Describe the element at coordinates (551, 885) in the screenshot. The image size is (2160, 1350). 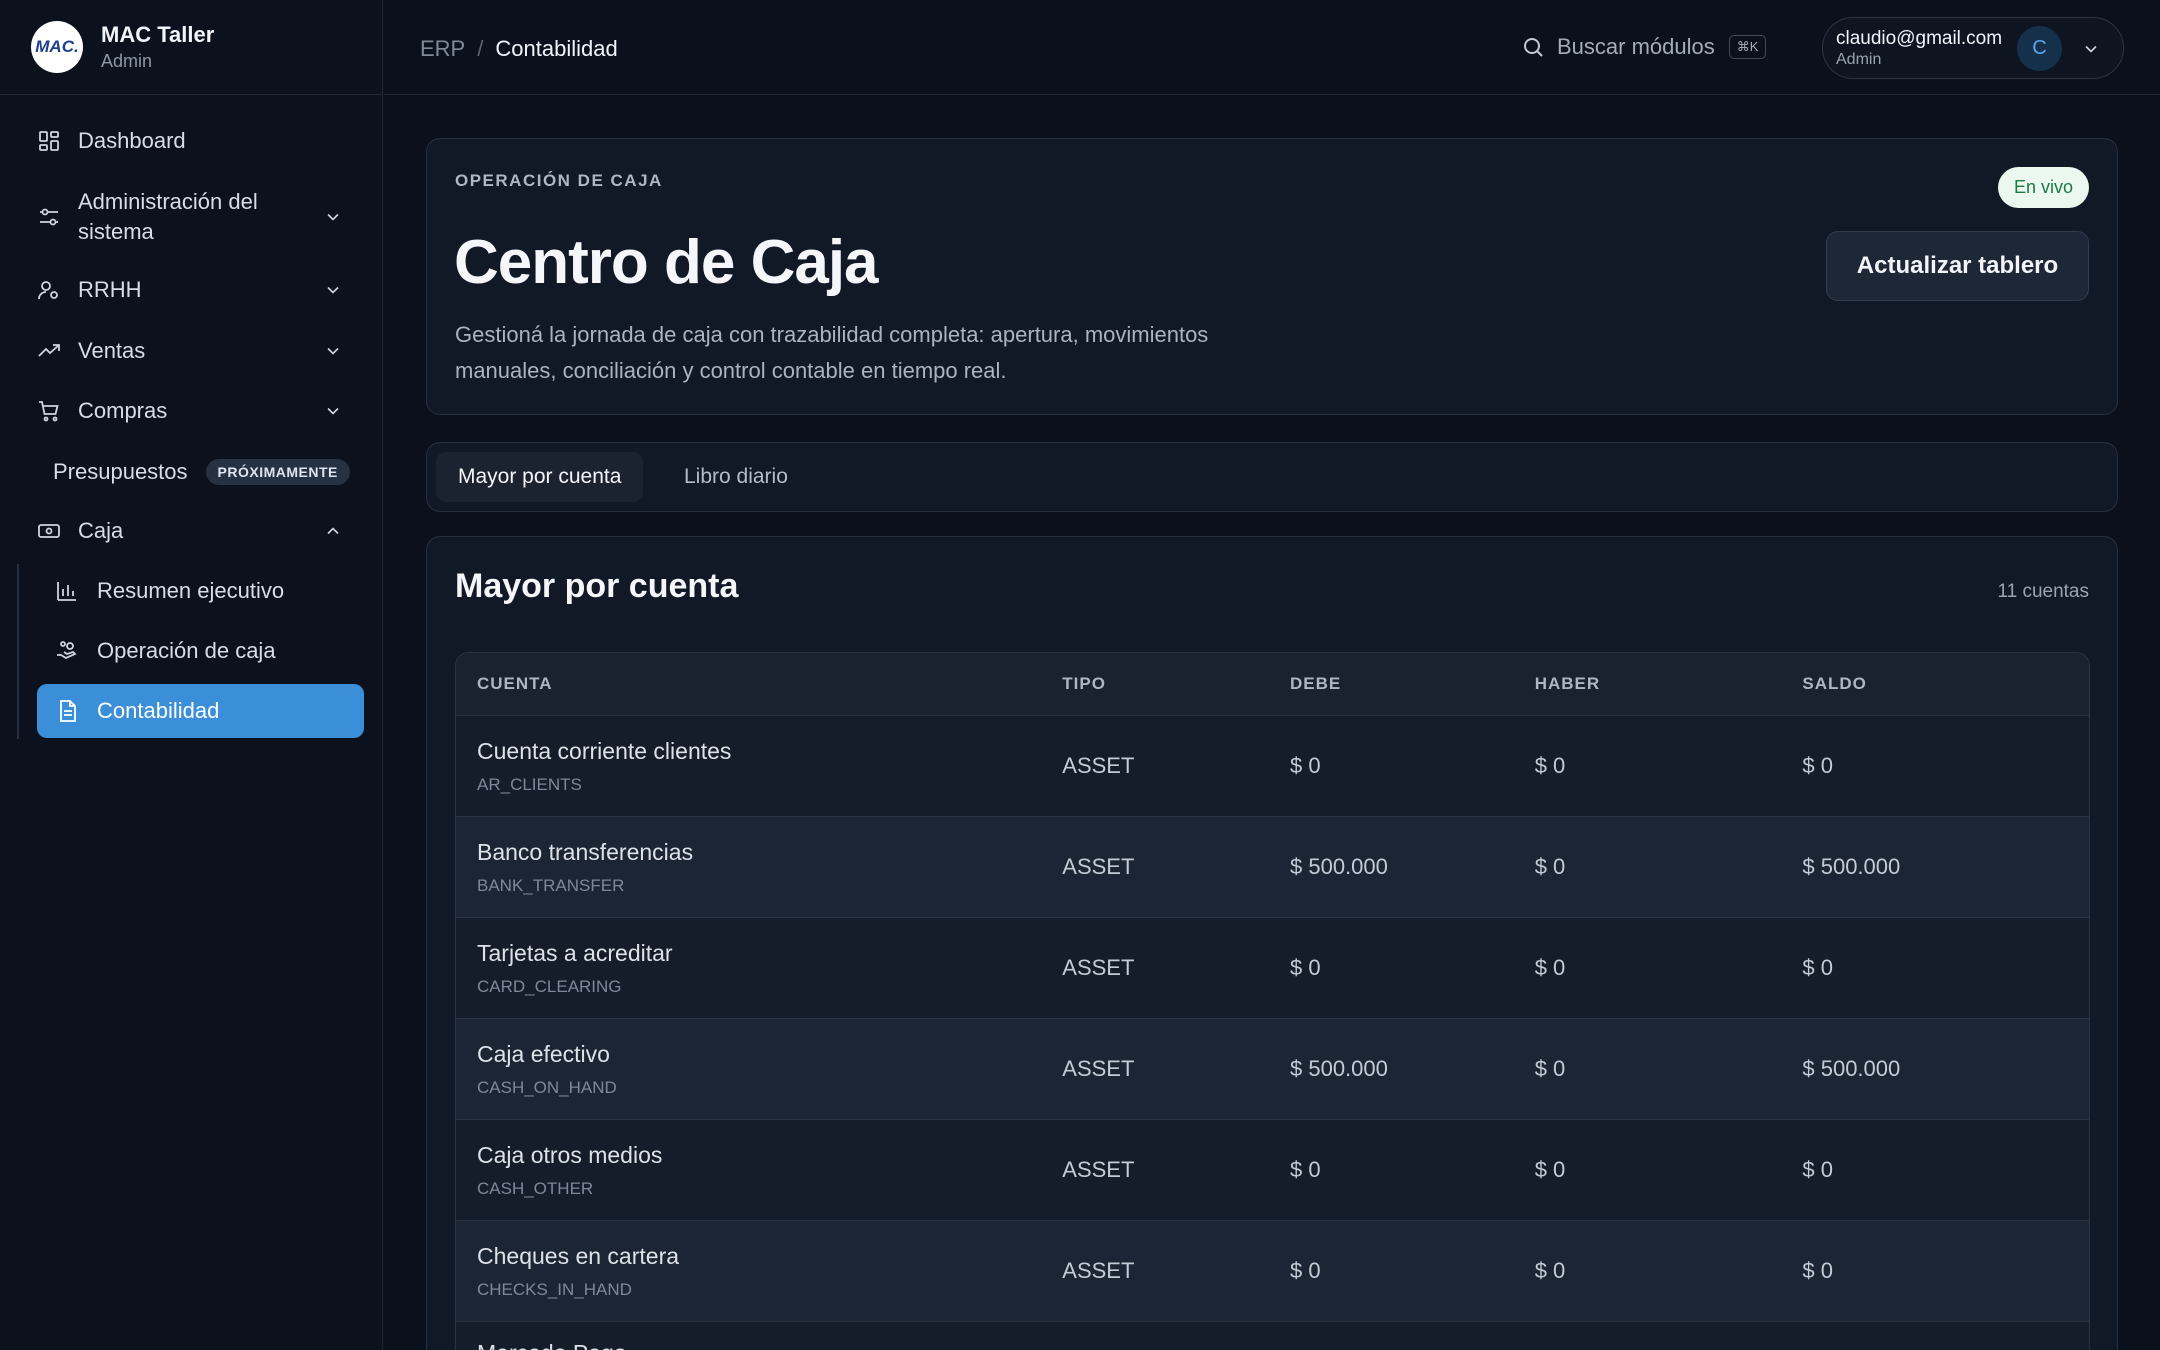
I see `account-code: BANK_TRANSFER` at that location.